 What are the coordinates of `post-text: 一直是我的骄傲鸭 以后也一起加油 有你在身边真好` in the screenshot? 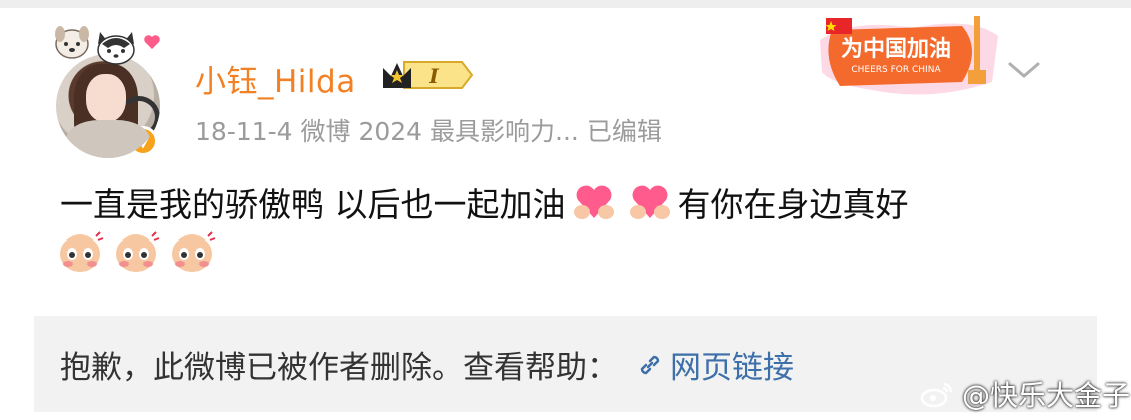 It's located at (484, 202).